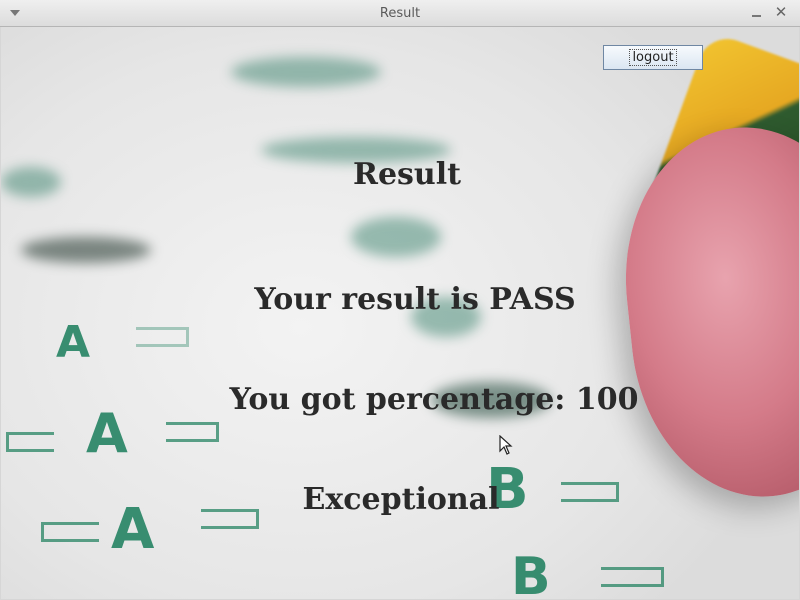  I want to click on window-title: Result, so click(400, 13).